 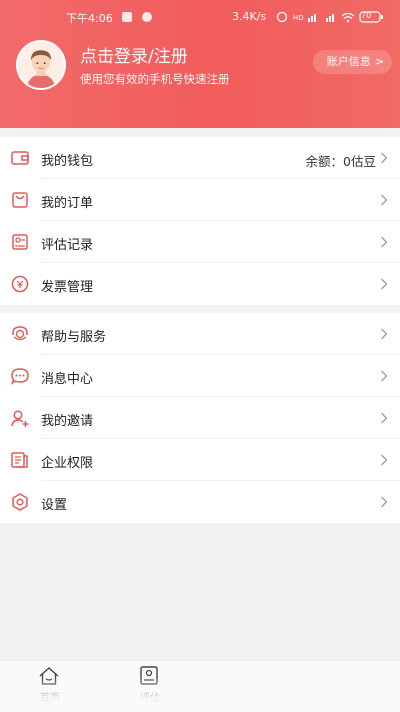 I want to click on login-subtitle: 使用您有效的手机号快速注册, so click(x=155, y=79).